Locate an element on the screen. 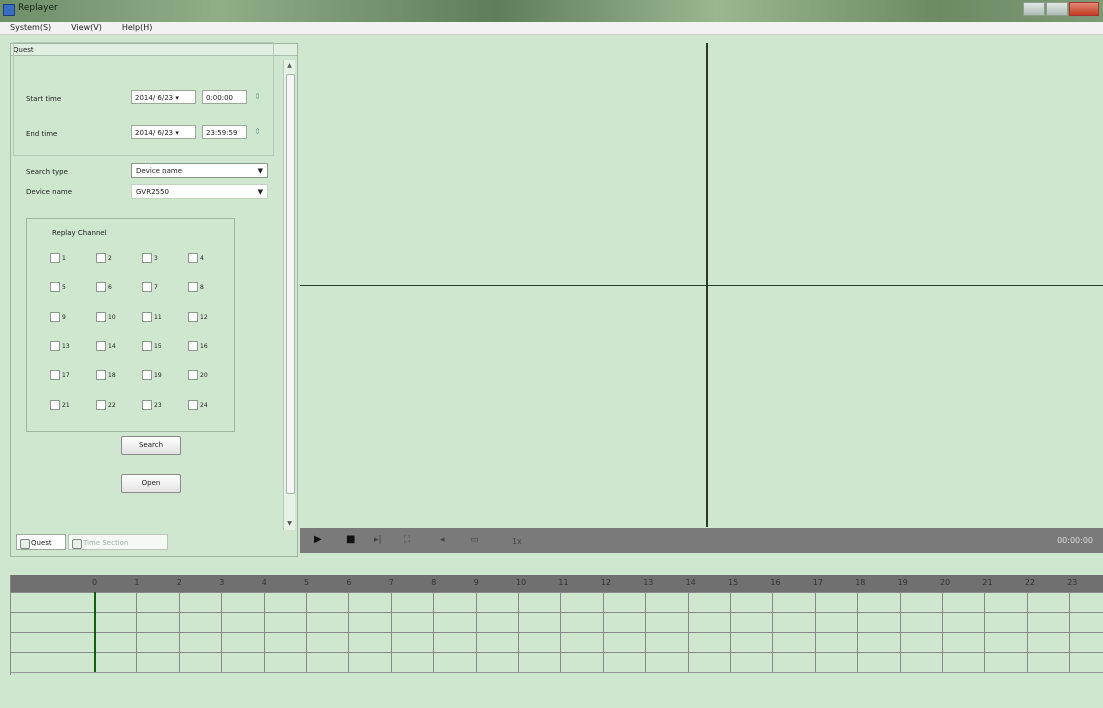 This screenshot has width=1103, height=708. volume-icon: ◂ is located at coordinates (442, 540).